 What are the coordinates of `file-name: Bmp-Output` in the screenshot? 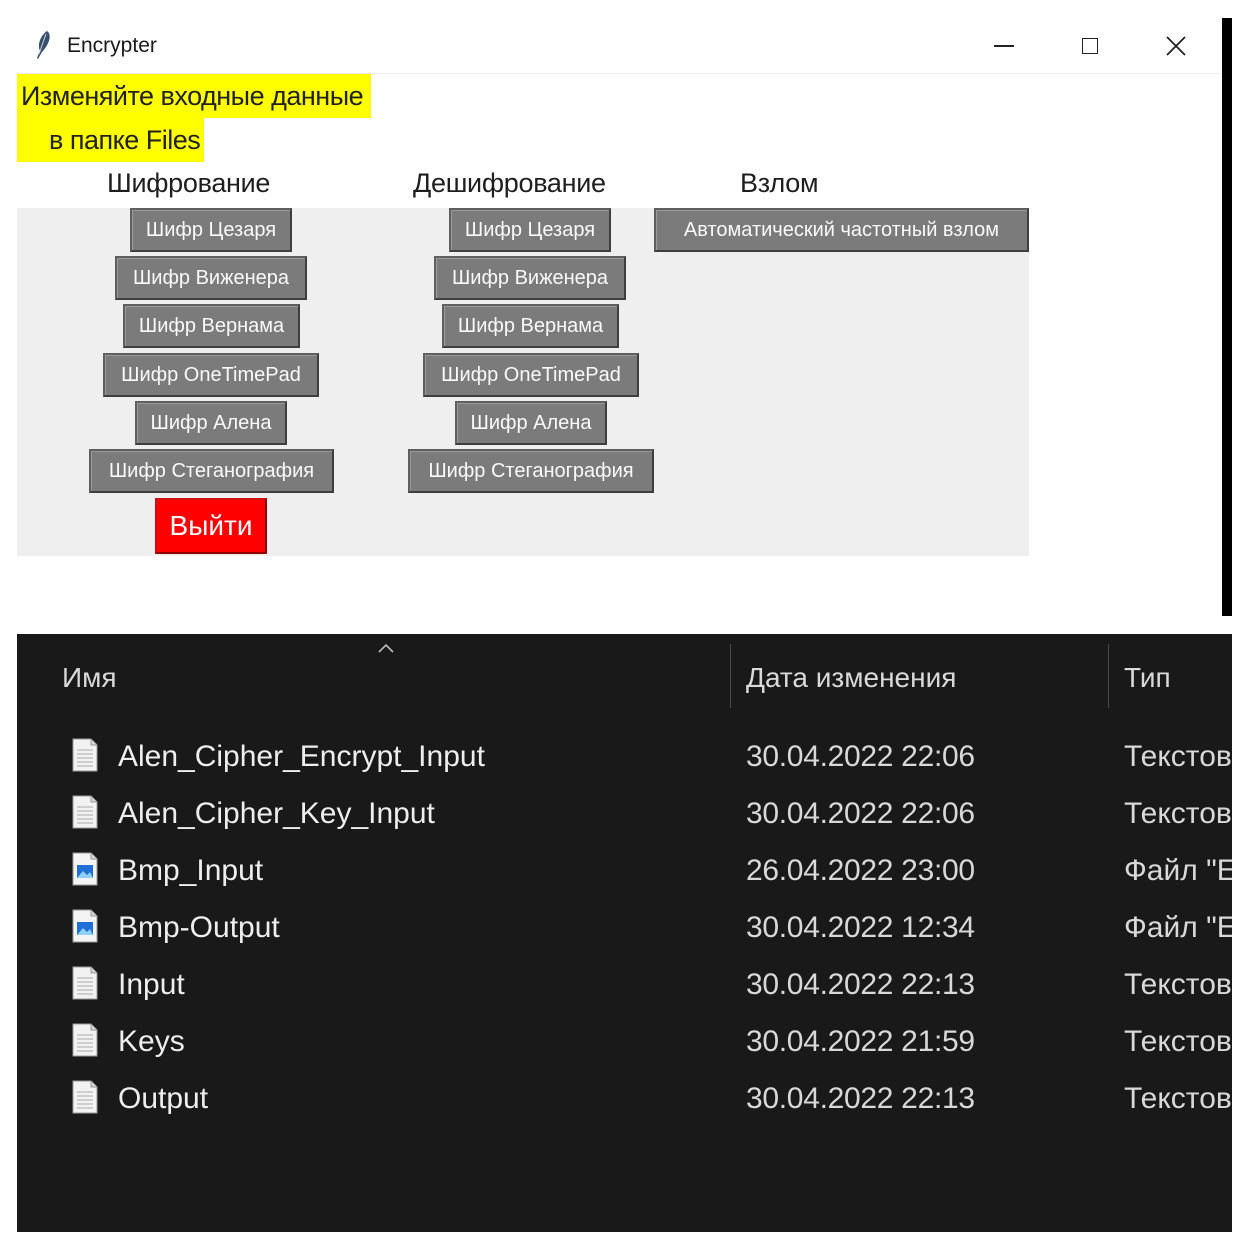 It's located at (199, 927).